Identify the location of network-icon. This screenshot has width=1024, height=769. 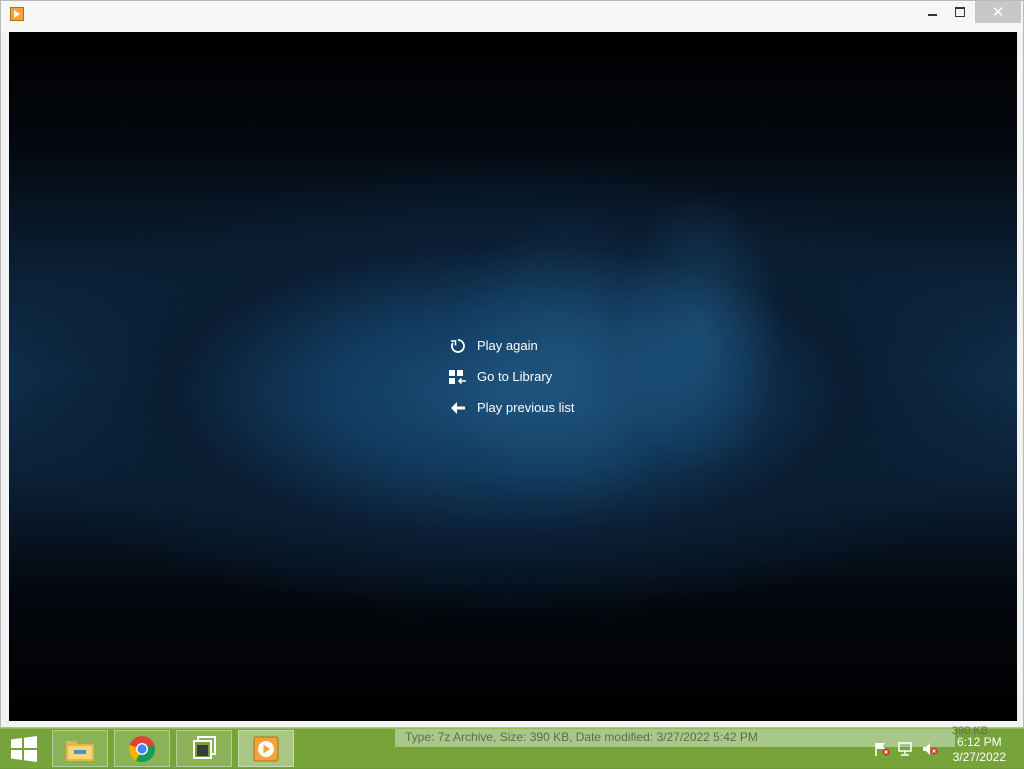
(906, 749).